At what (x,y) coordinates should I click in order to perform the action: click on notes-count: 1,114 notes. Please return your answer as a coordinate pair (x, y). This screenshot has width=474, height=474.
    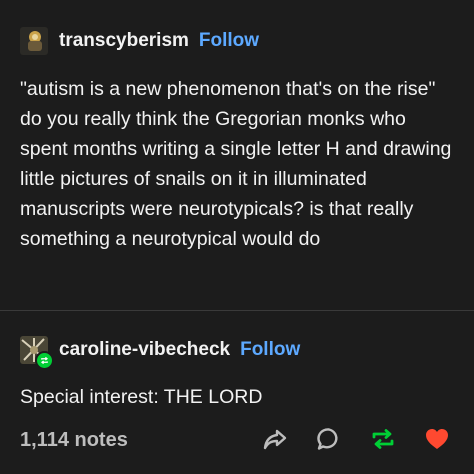
    Looking at the image, I should click on (74, 440).